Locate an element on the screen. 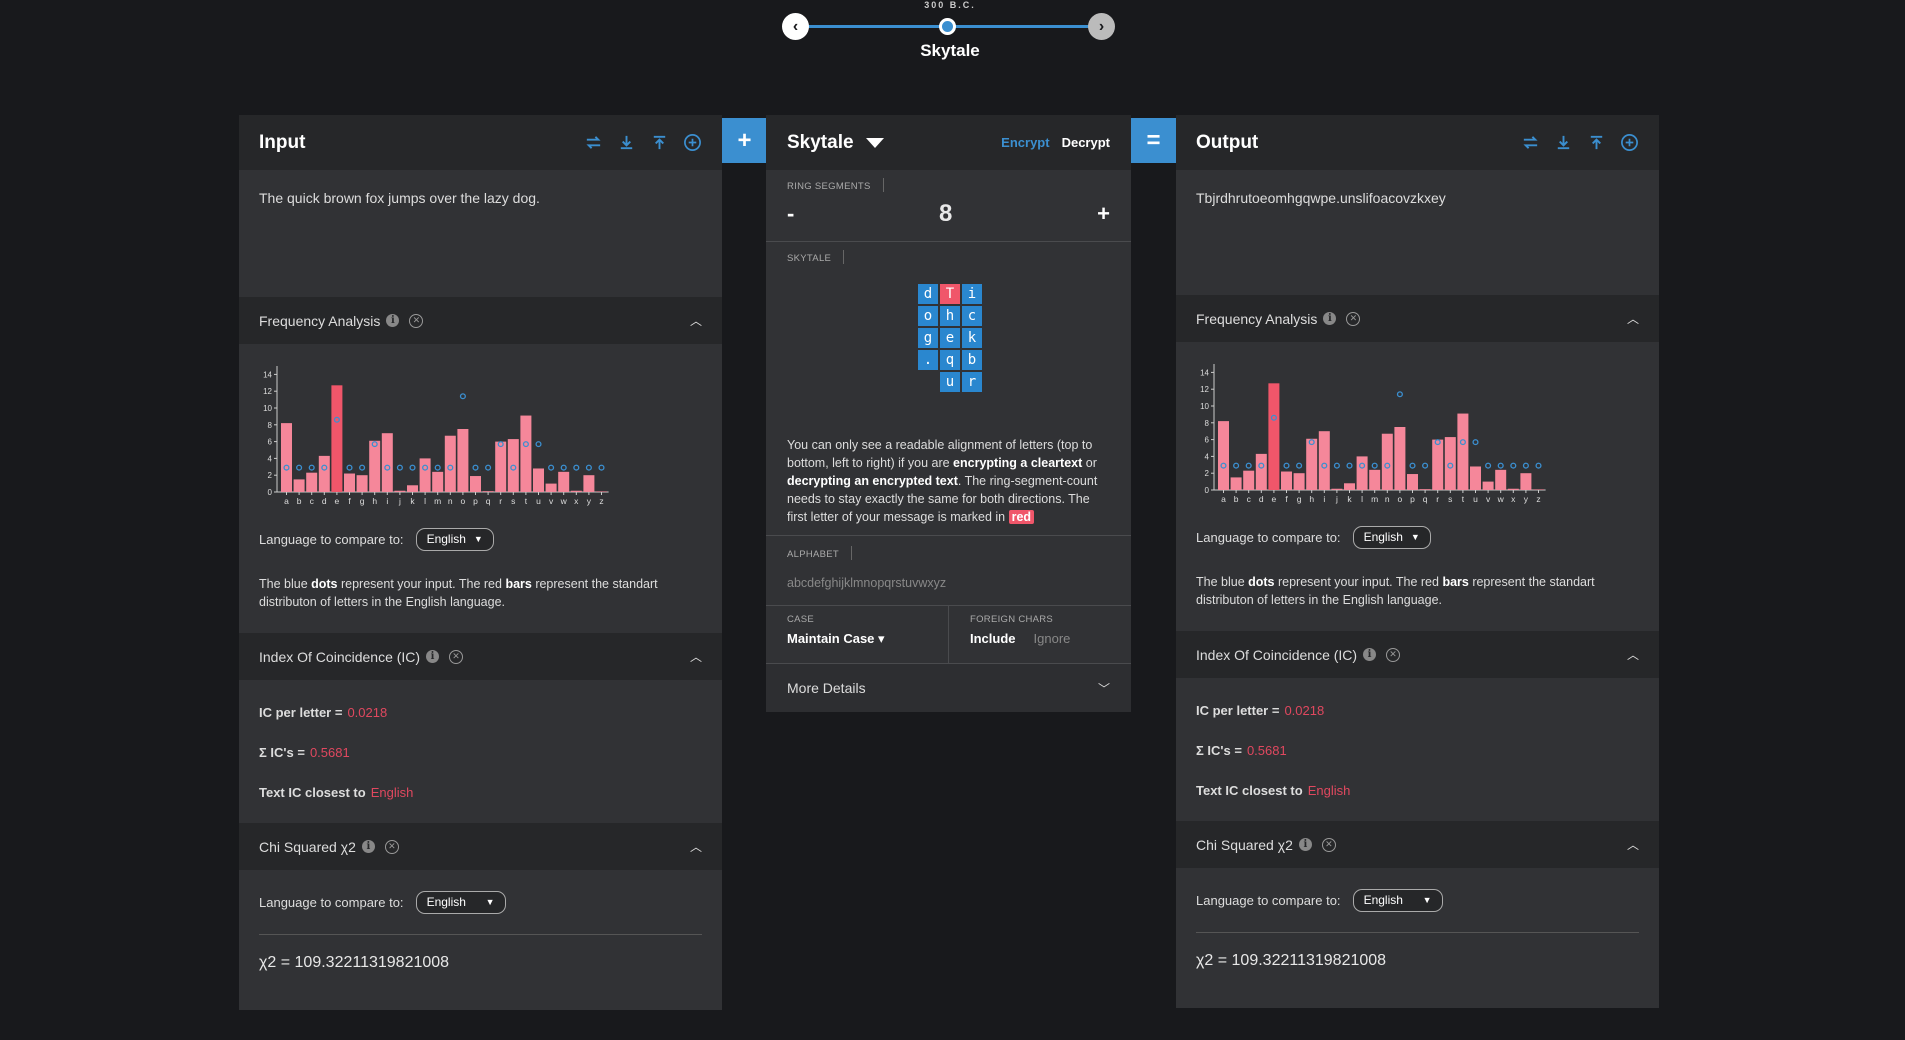  increment-button: + is located at coordinates (1103, 214).